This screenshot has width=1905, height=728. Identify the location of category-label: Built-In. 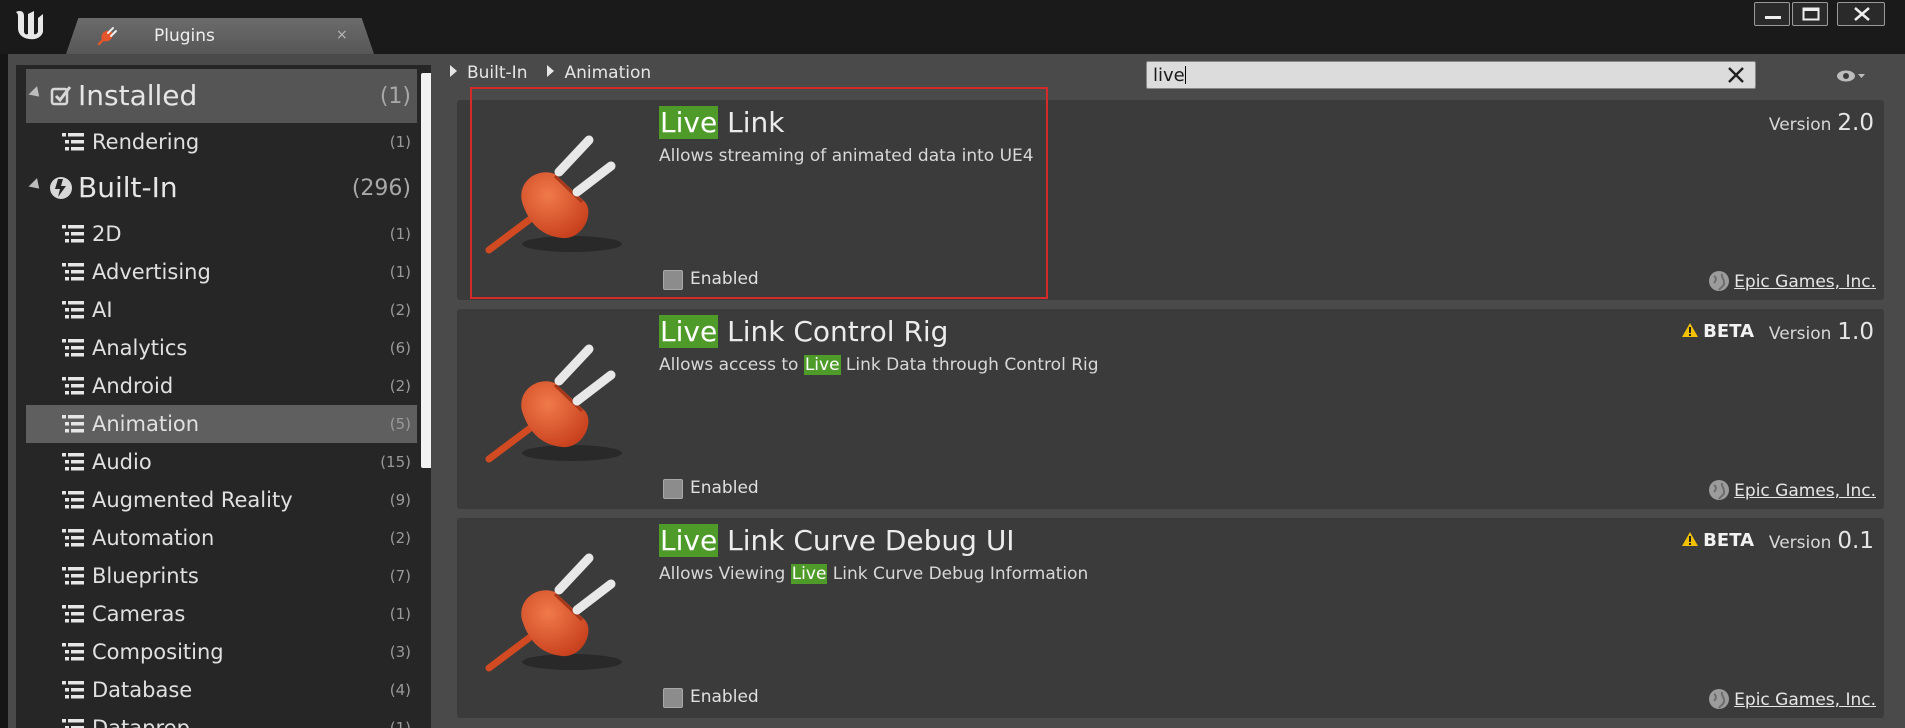
(128, 187).